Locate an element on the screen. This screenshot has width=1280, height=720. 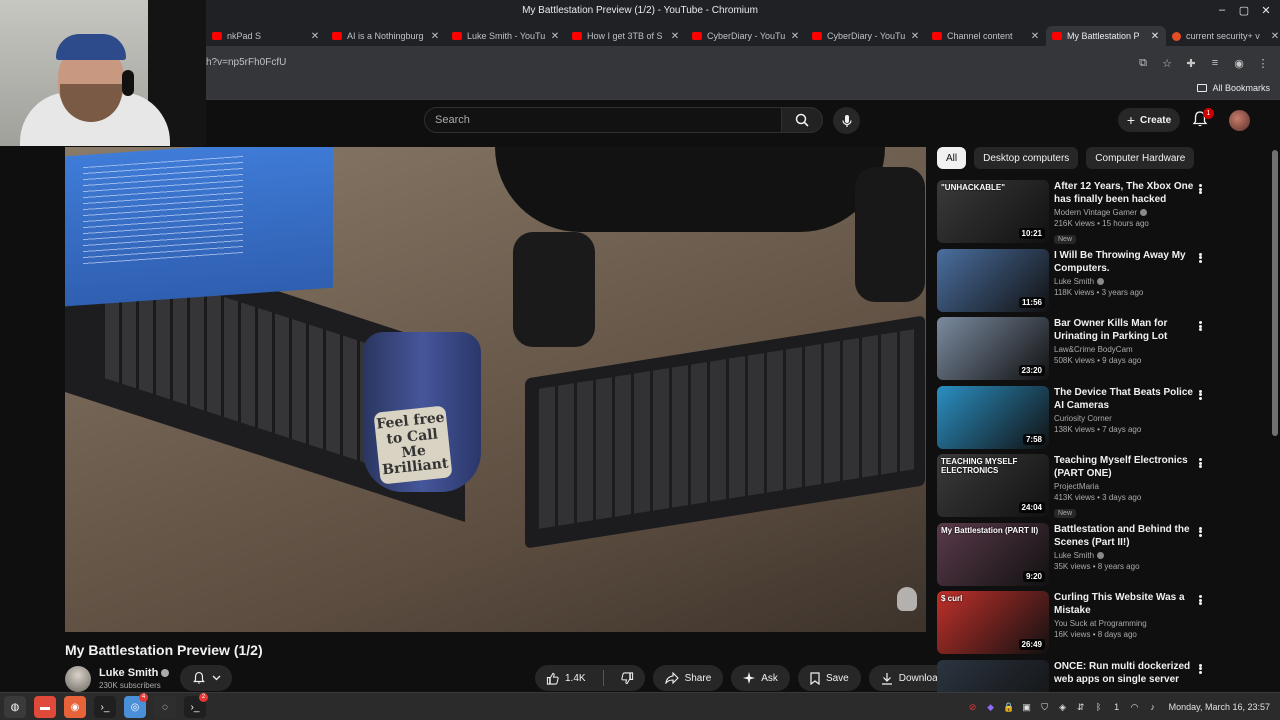
search-button is located at coordinates (802, 120).